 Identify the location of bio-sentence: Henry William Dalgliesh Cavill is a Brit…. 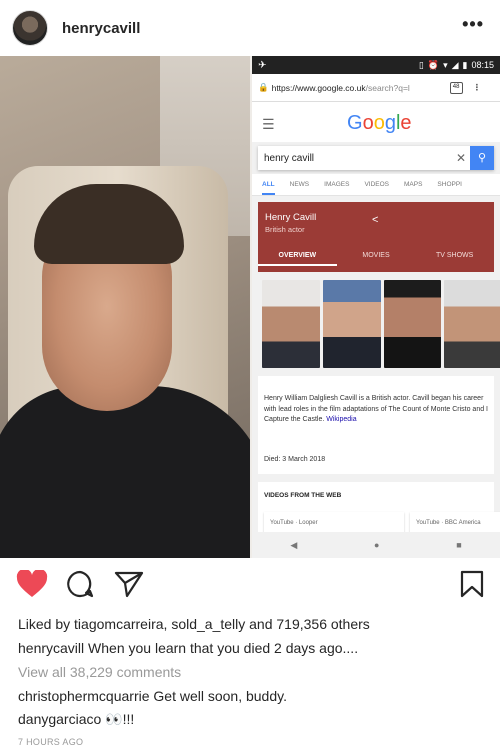
(376, 409).